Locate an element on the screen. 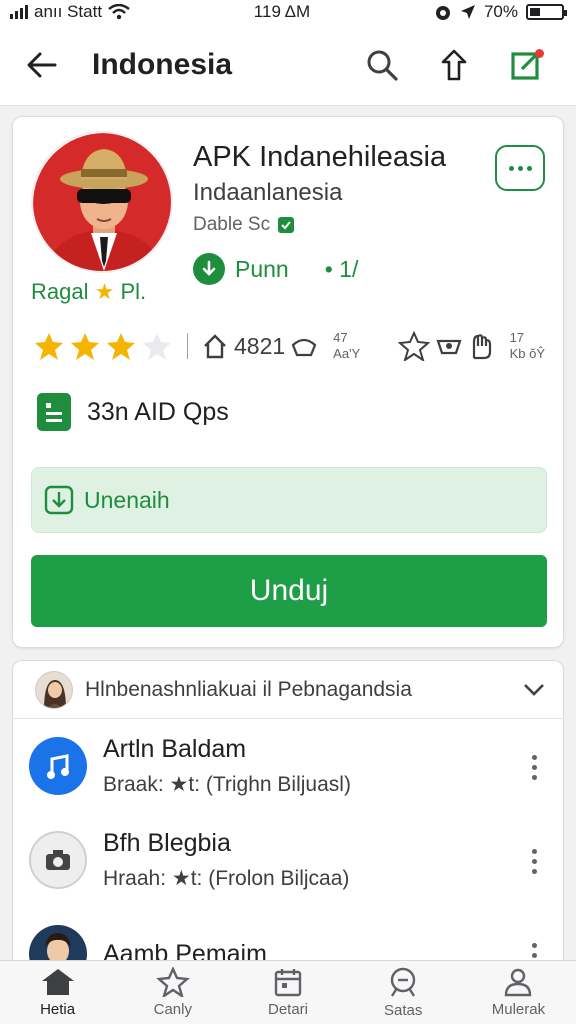  download-box-icon is located at coordinates (59, 500).